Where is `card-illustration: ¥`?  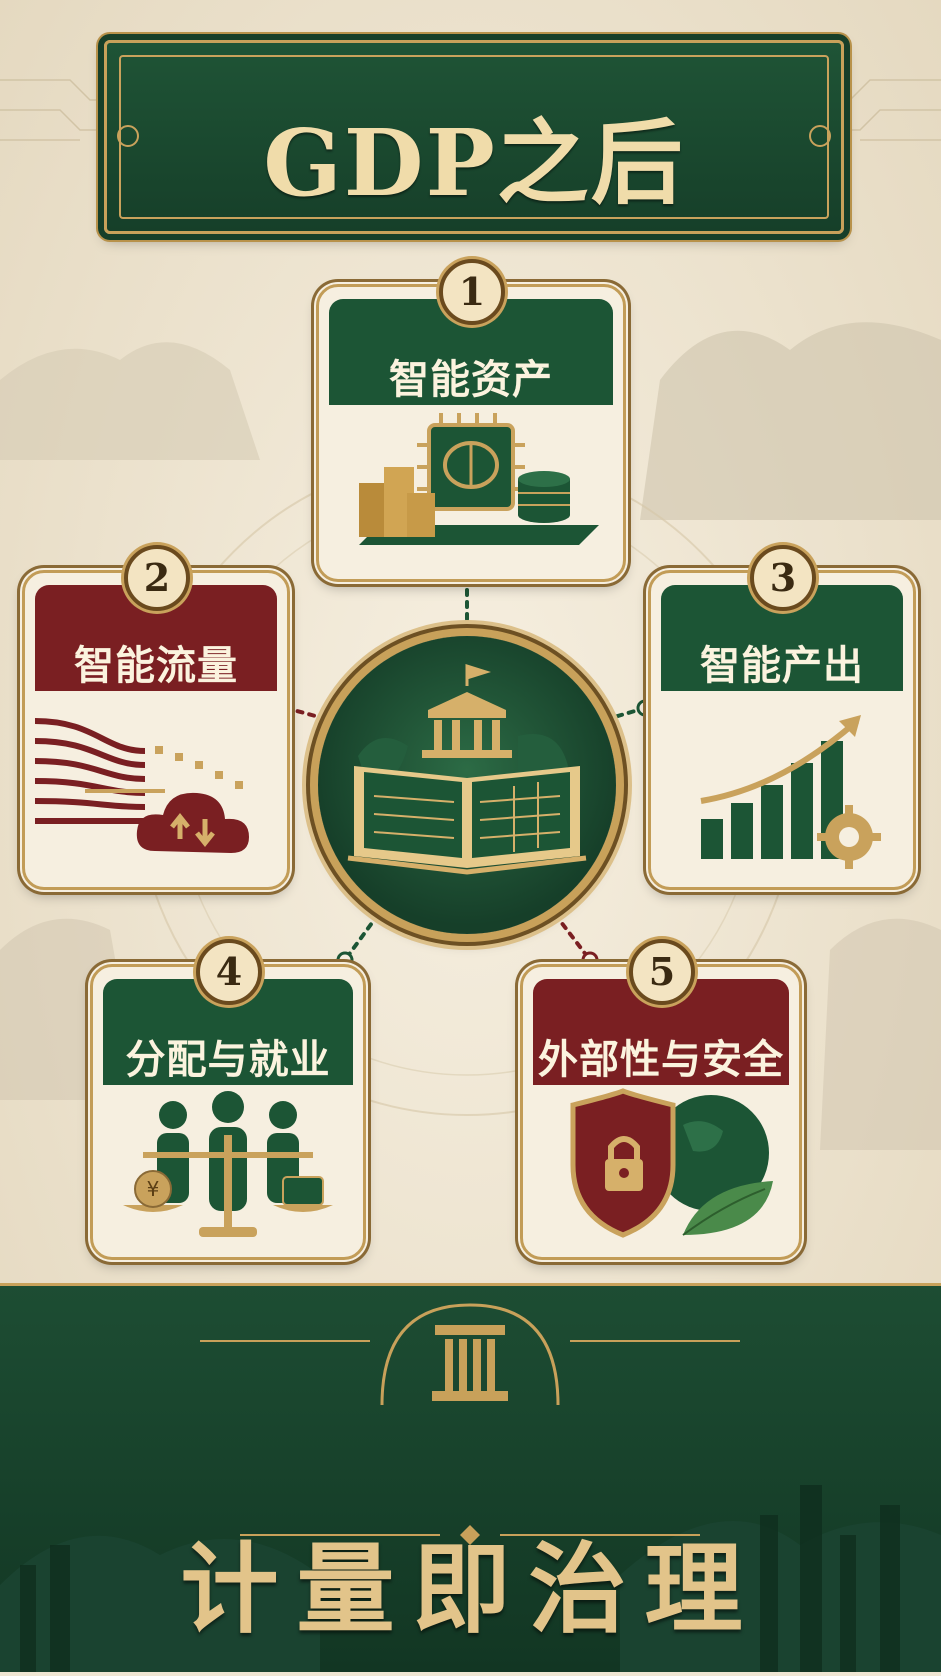
card-illustration: ¥ is located at coordinates (228, 1165).